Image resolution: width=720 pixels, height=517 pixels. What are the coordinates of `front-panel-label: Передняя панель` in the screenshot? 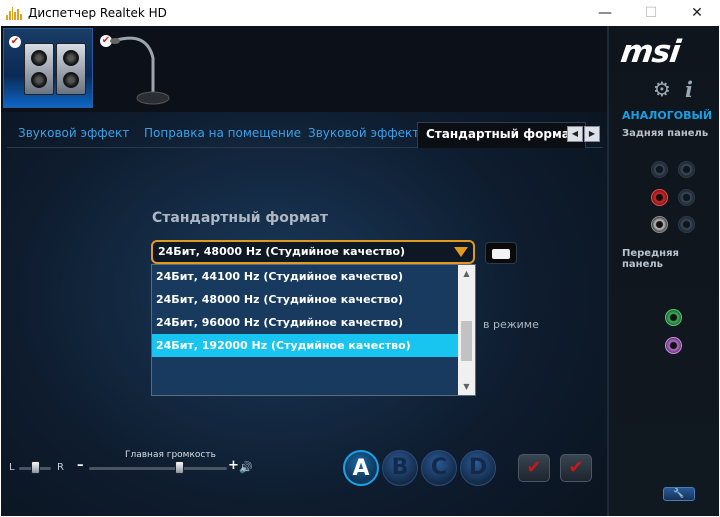 It's located at (650, 259).